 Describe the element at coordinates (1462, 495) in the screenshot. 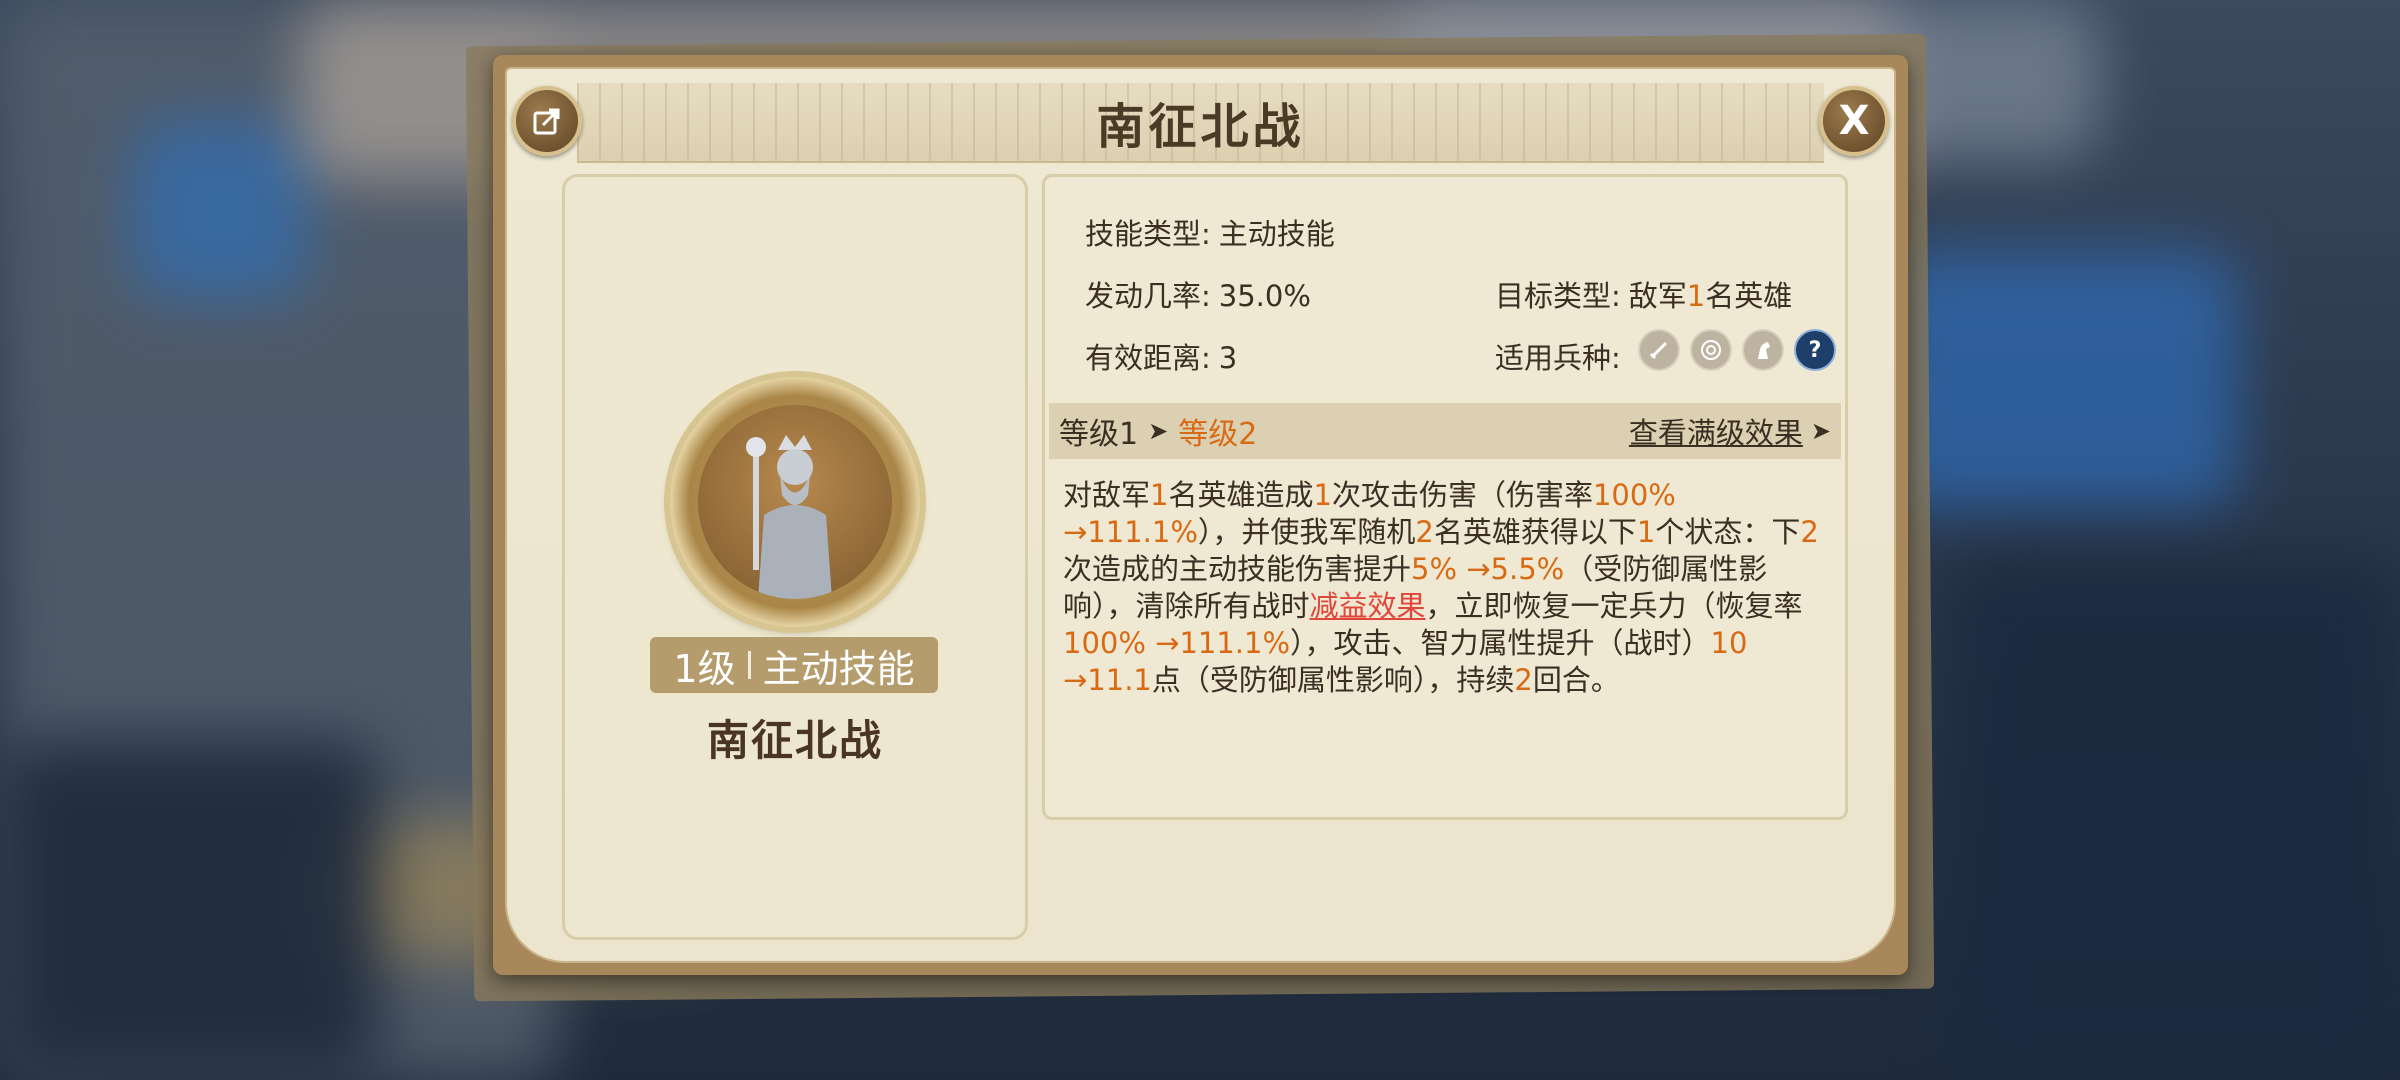

I see `desc-text: 次攻击伤害（伤害率` at that location.